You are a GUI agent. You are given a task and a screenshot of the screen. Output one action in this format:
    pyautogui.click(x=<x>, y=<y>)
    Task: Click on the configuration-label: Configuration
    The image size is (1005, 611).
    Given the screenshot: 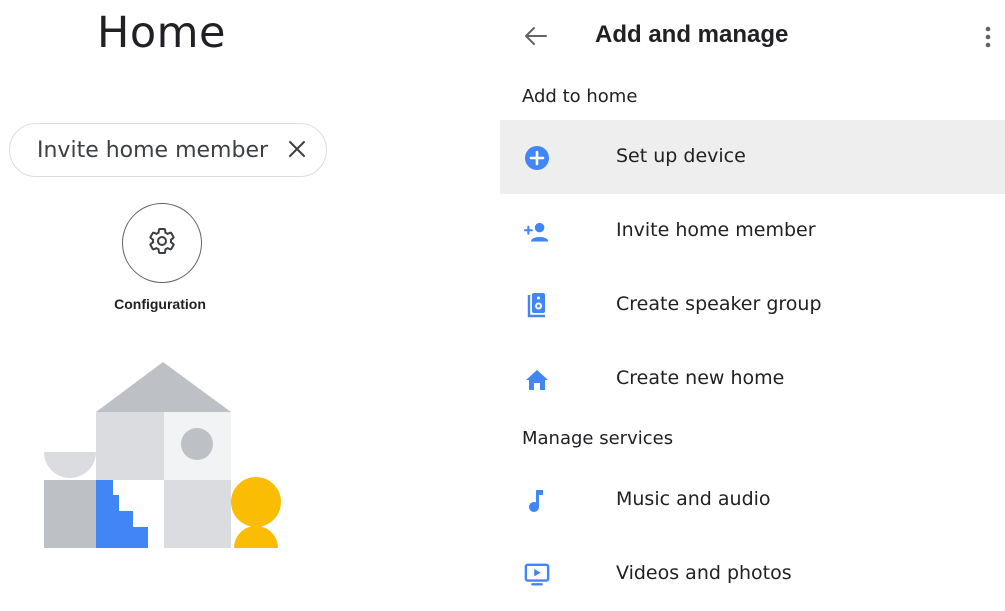 What is the action you would take?
    pyautogui.click(x=160, y=304)
    